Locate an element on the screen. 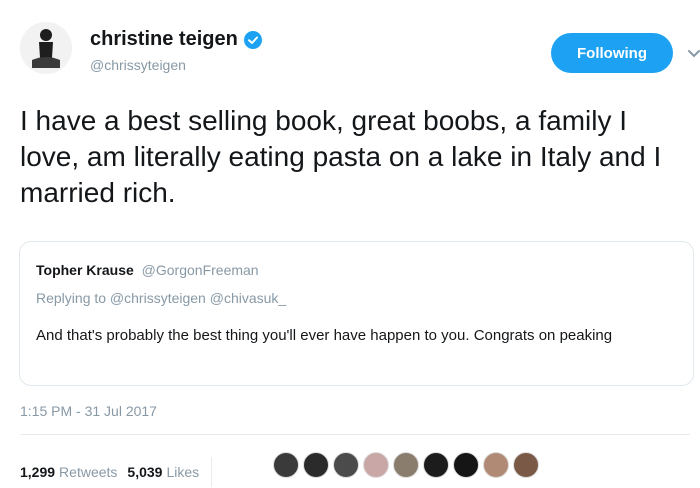 This screenshot has width=700, height=488. avatar is located at coordinates (46, 48).